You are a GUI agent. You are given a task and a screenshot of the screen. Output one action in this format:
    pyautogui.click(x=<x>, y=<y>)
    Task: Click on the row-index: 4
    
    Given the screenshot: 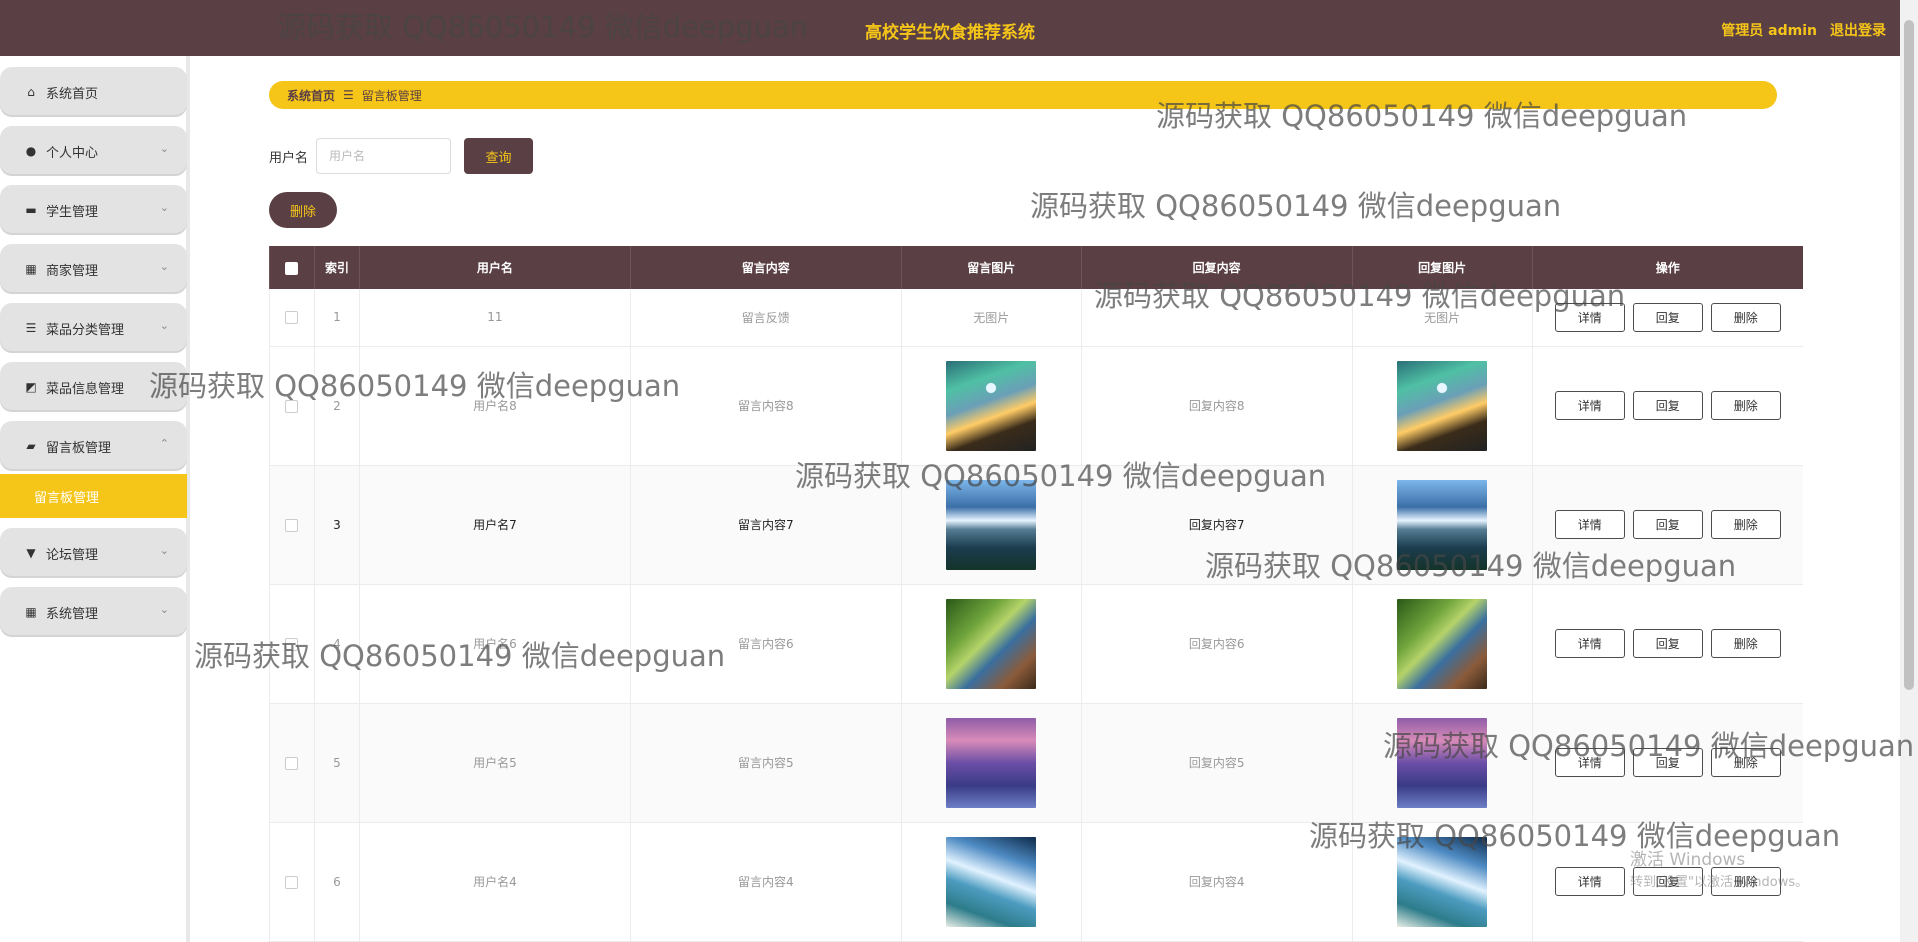 What is the action you would take?
    pyautogui.click(x=336, y=644)
    